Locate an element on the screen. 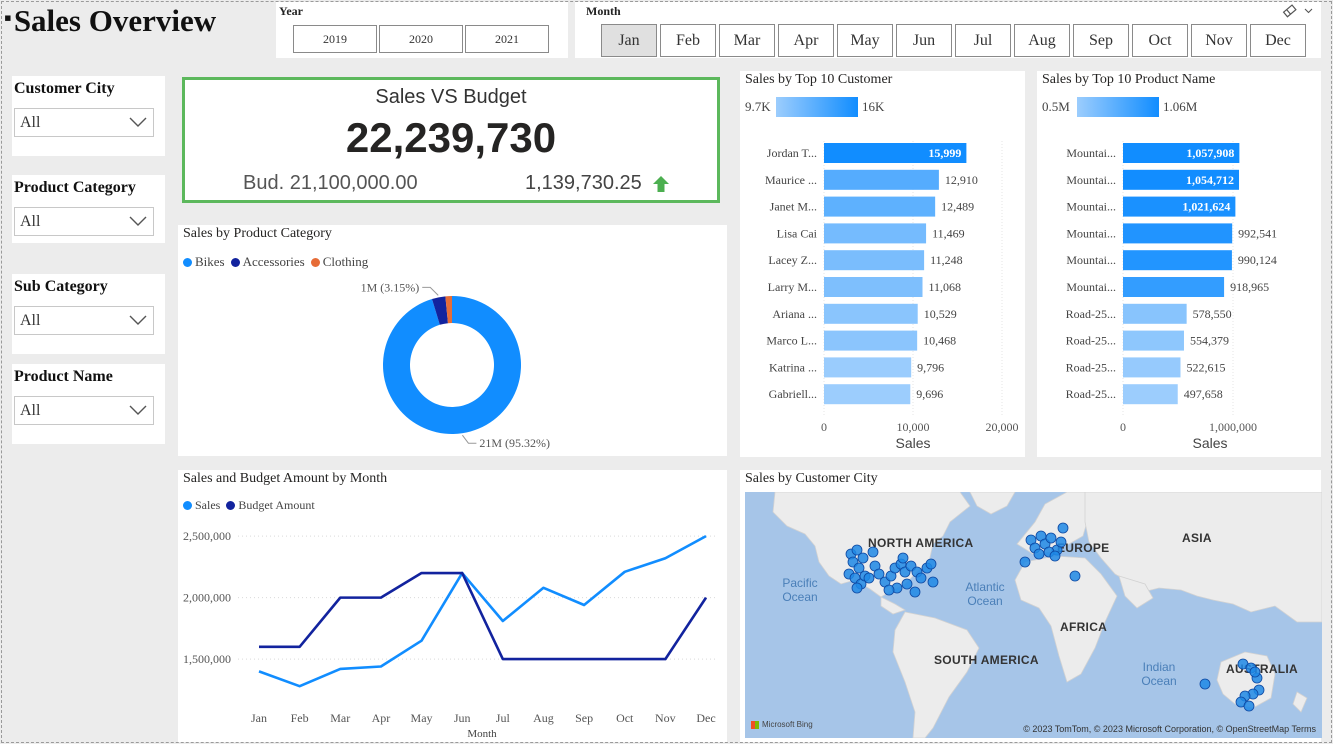 The image size is (1333, 744). bar-value-label: 522,615 is located at coordinates (1205, 367).